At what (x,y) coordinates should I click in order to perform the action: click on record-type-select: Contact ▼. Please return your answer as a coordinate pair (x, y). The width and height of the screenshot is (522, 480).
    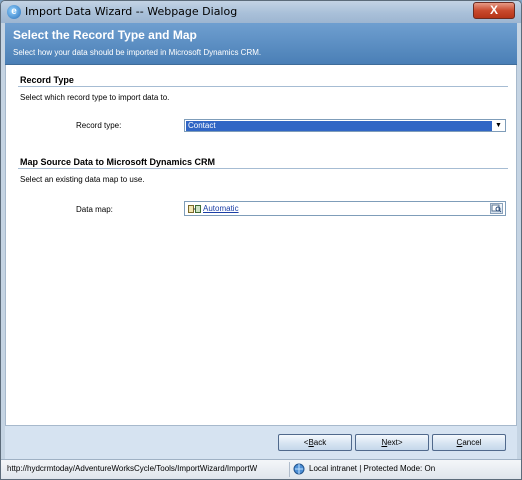
    Looking at the image, I should click on (345, 125).